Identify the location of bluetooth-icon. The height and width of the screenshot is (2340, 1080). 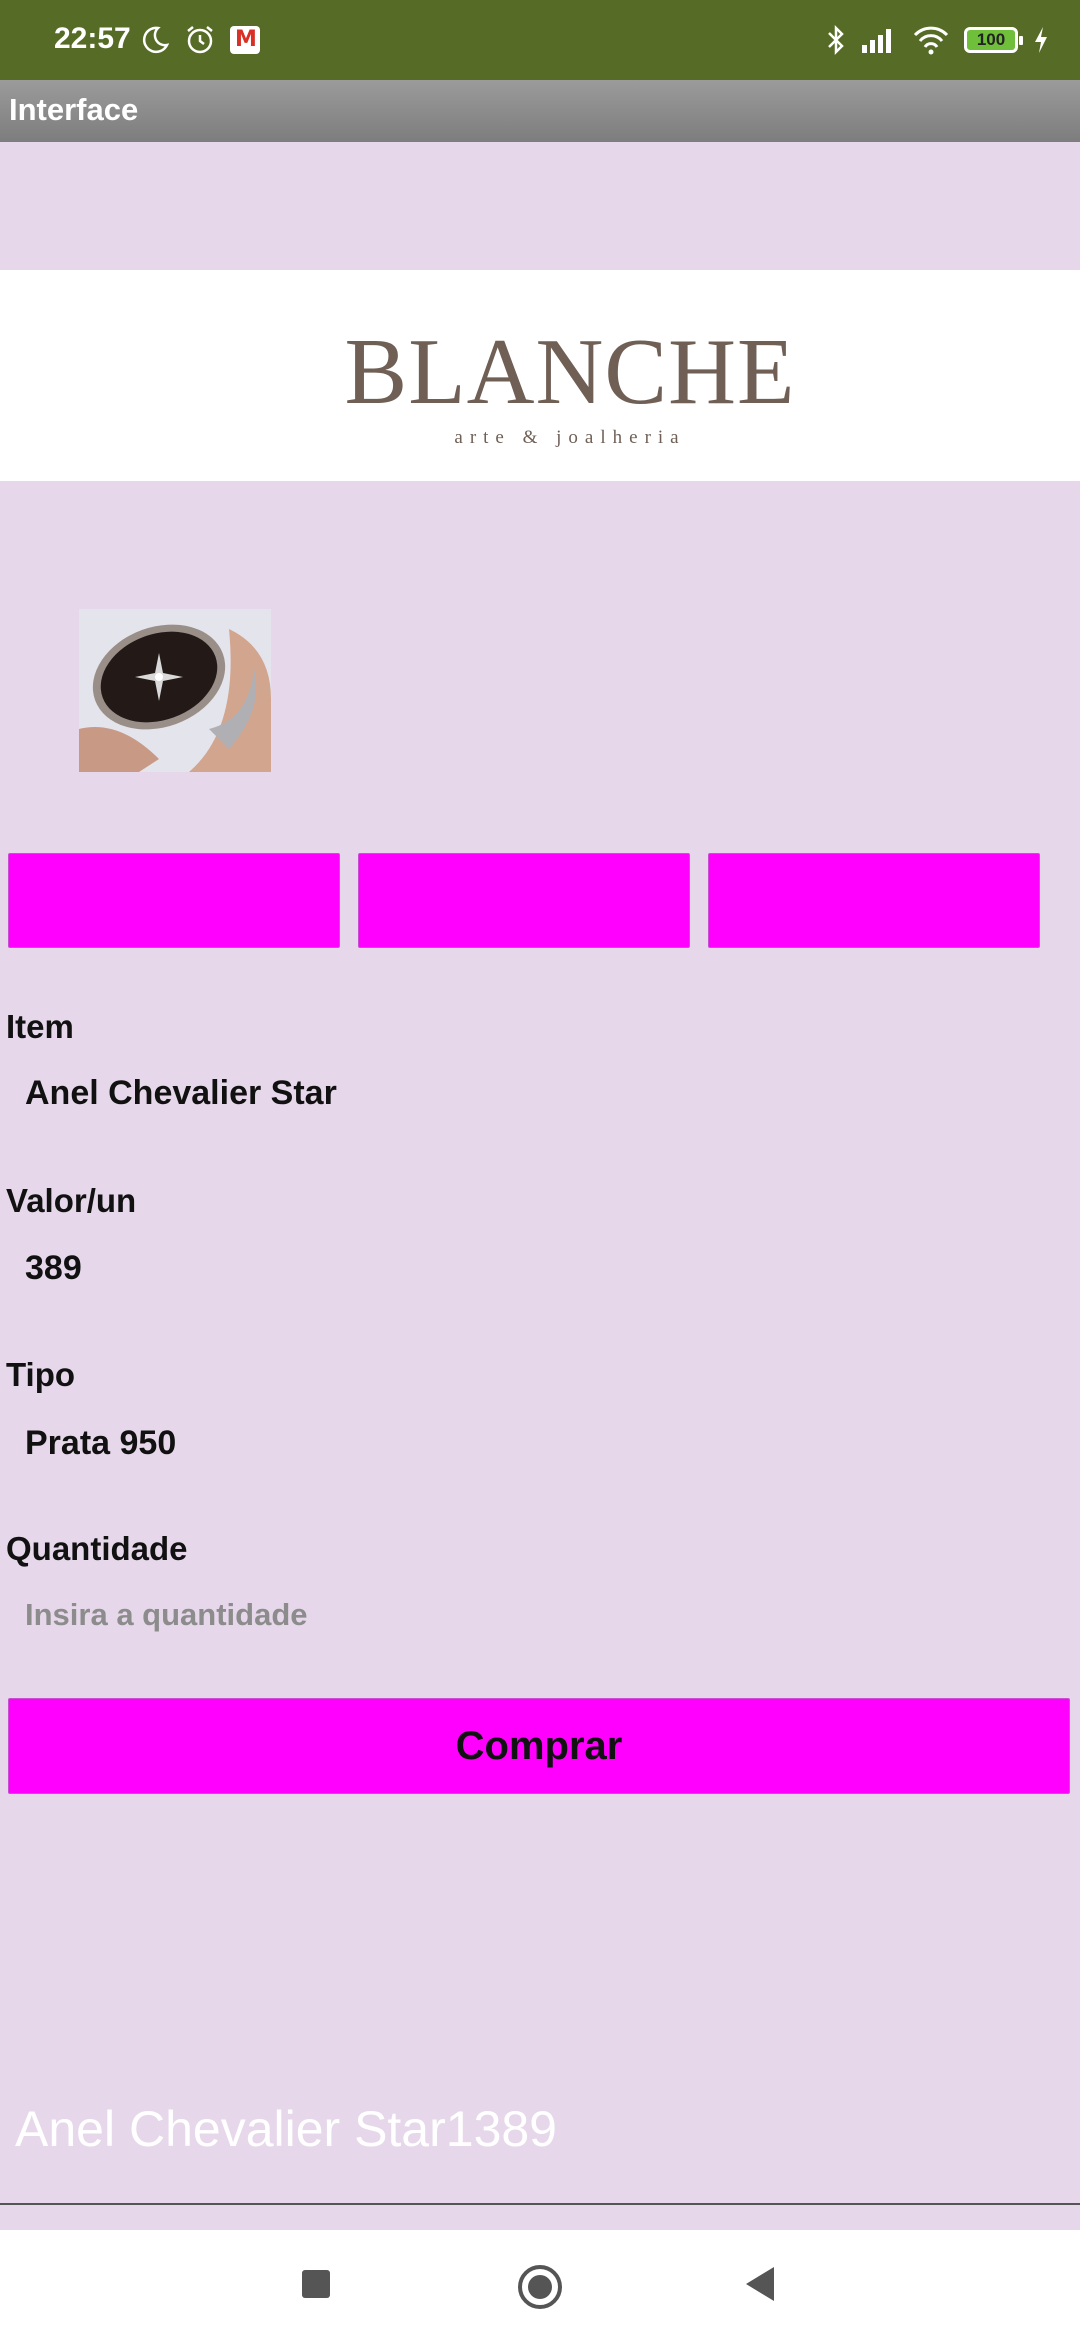
(836, 40).